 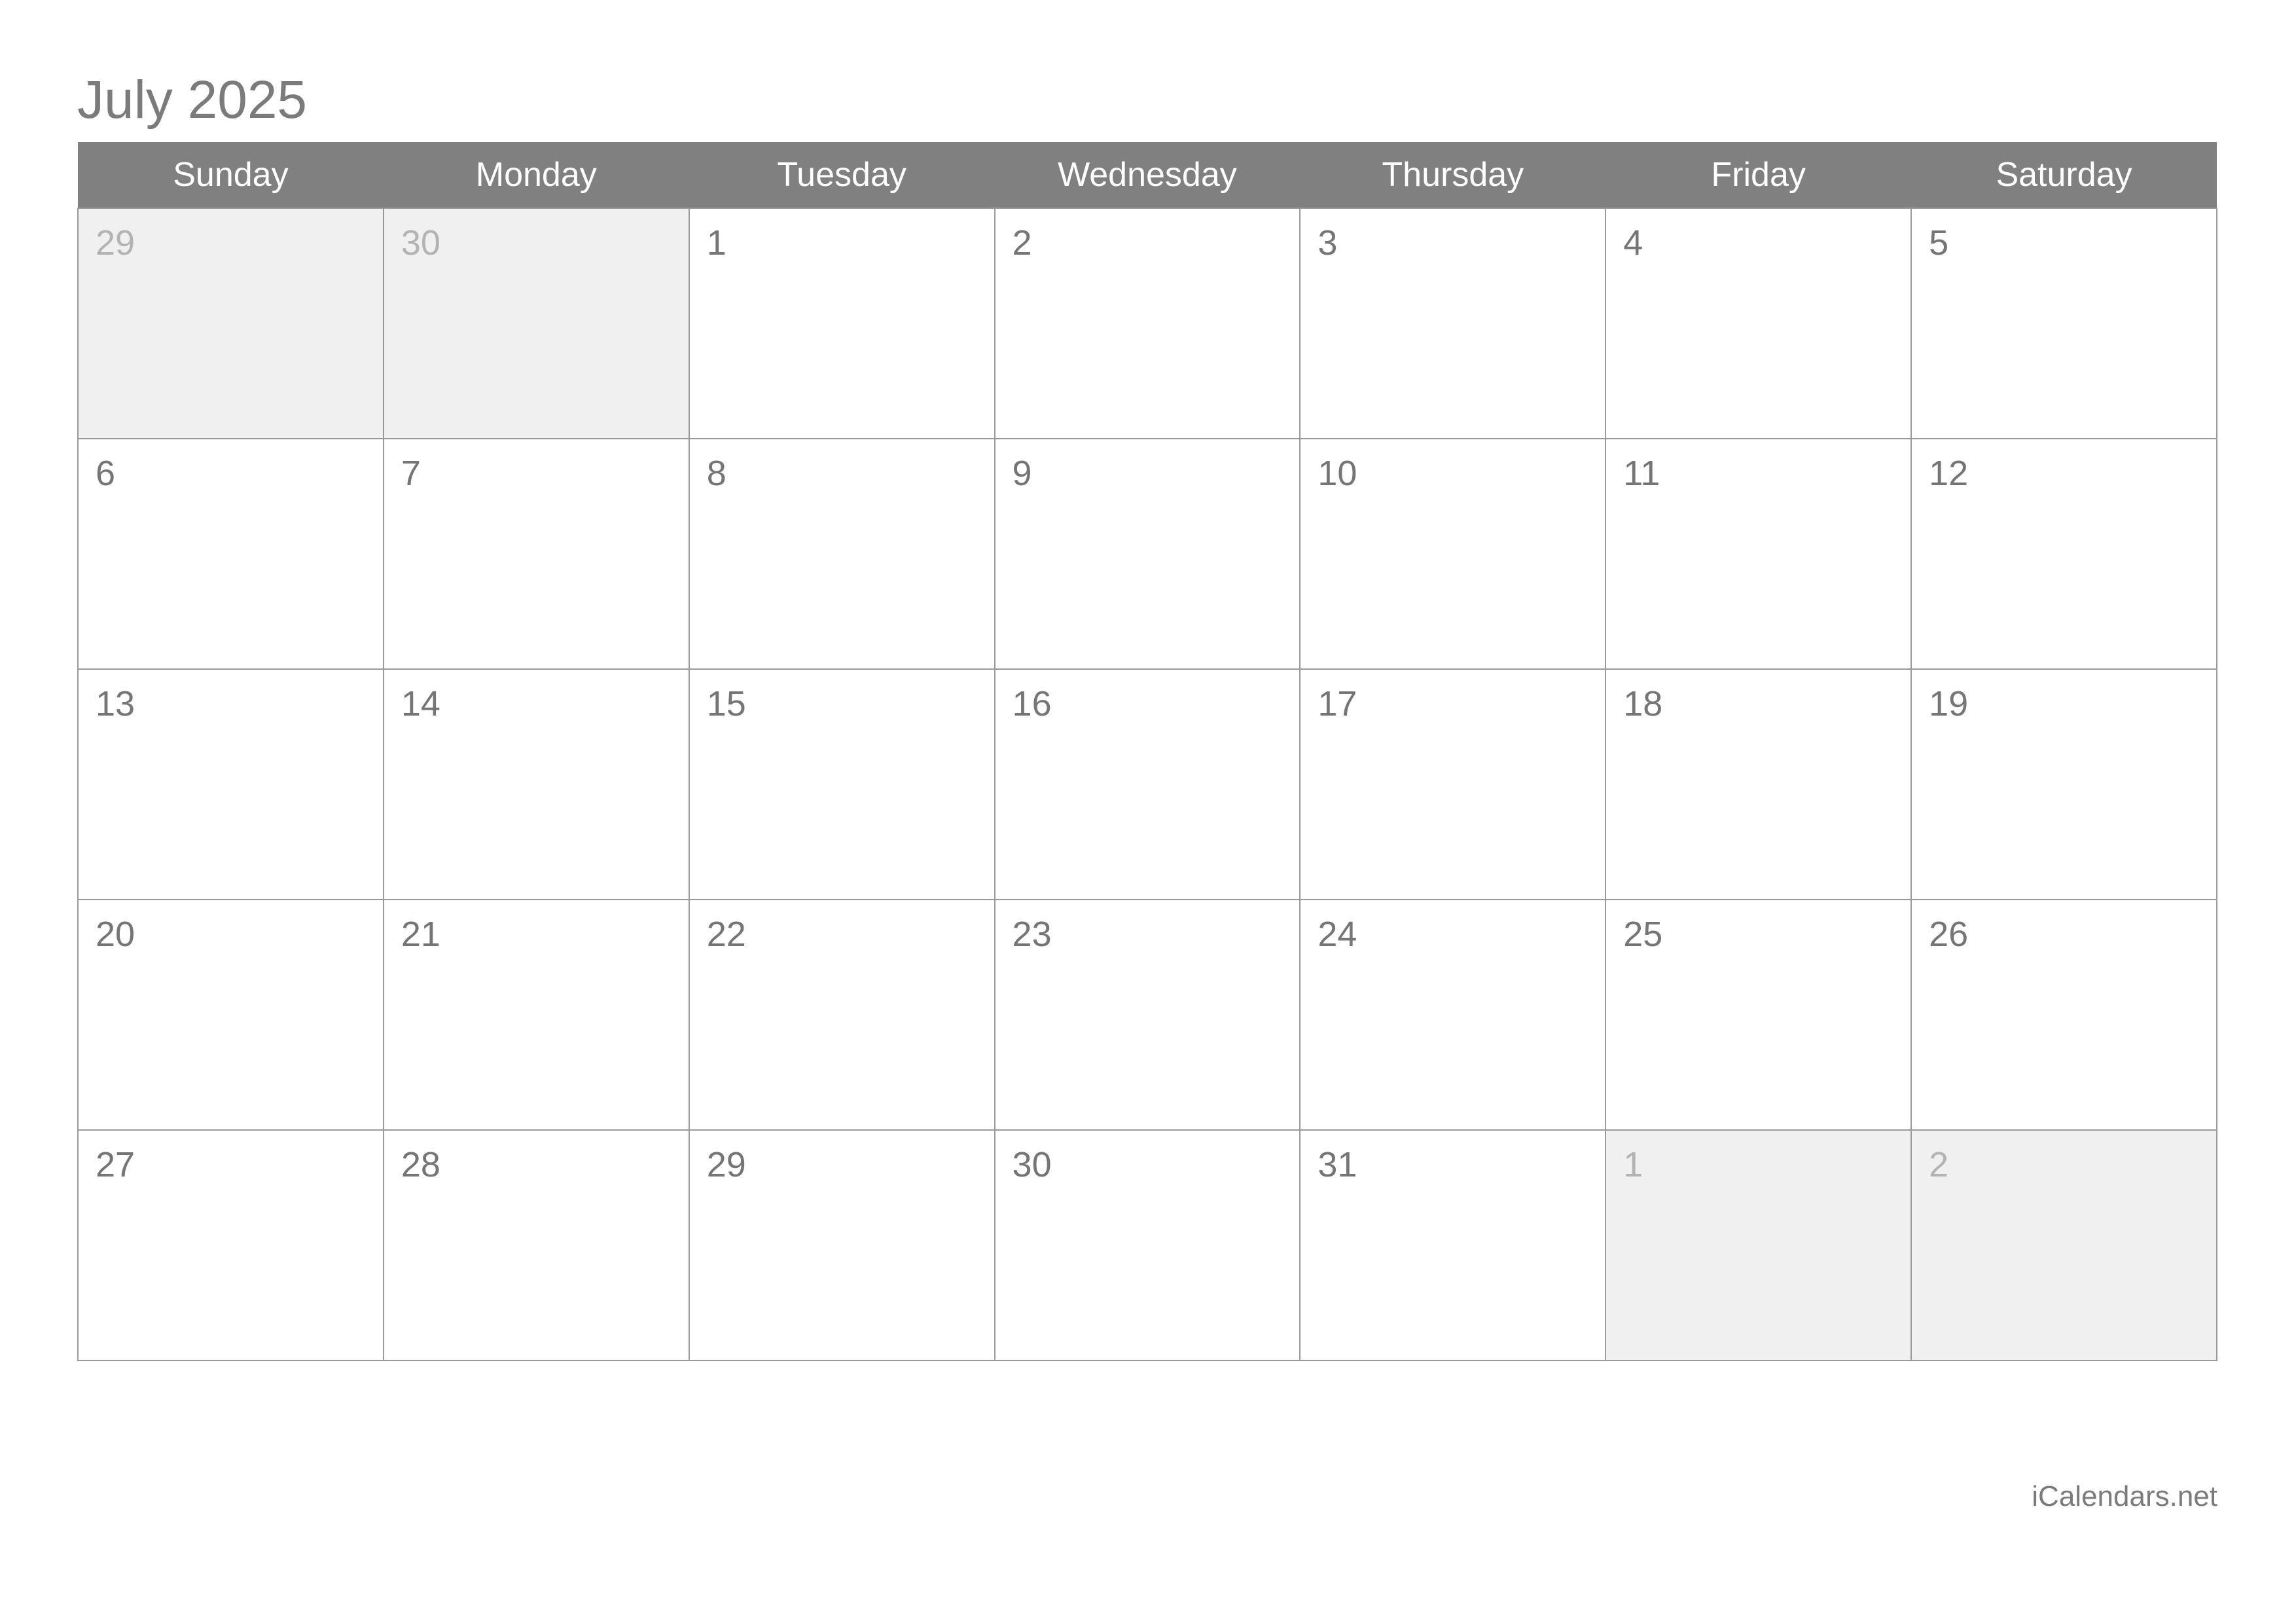 What do you see at coordinates (1759, 323) in the screenshot?
I see `day-cell: 4` at bounding box center [1759, 323].